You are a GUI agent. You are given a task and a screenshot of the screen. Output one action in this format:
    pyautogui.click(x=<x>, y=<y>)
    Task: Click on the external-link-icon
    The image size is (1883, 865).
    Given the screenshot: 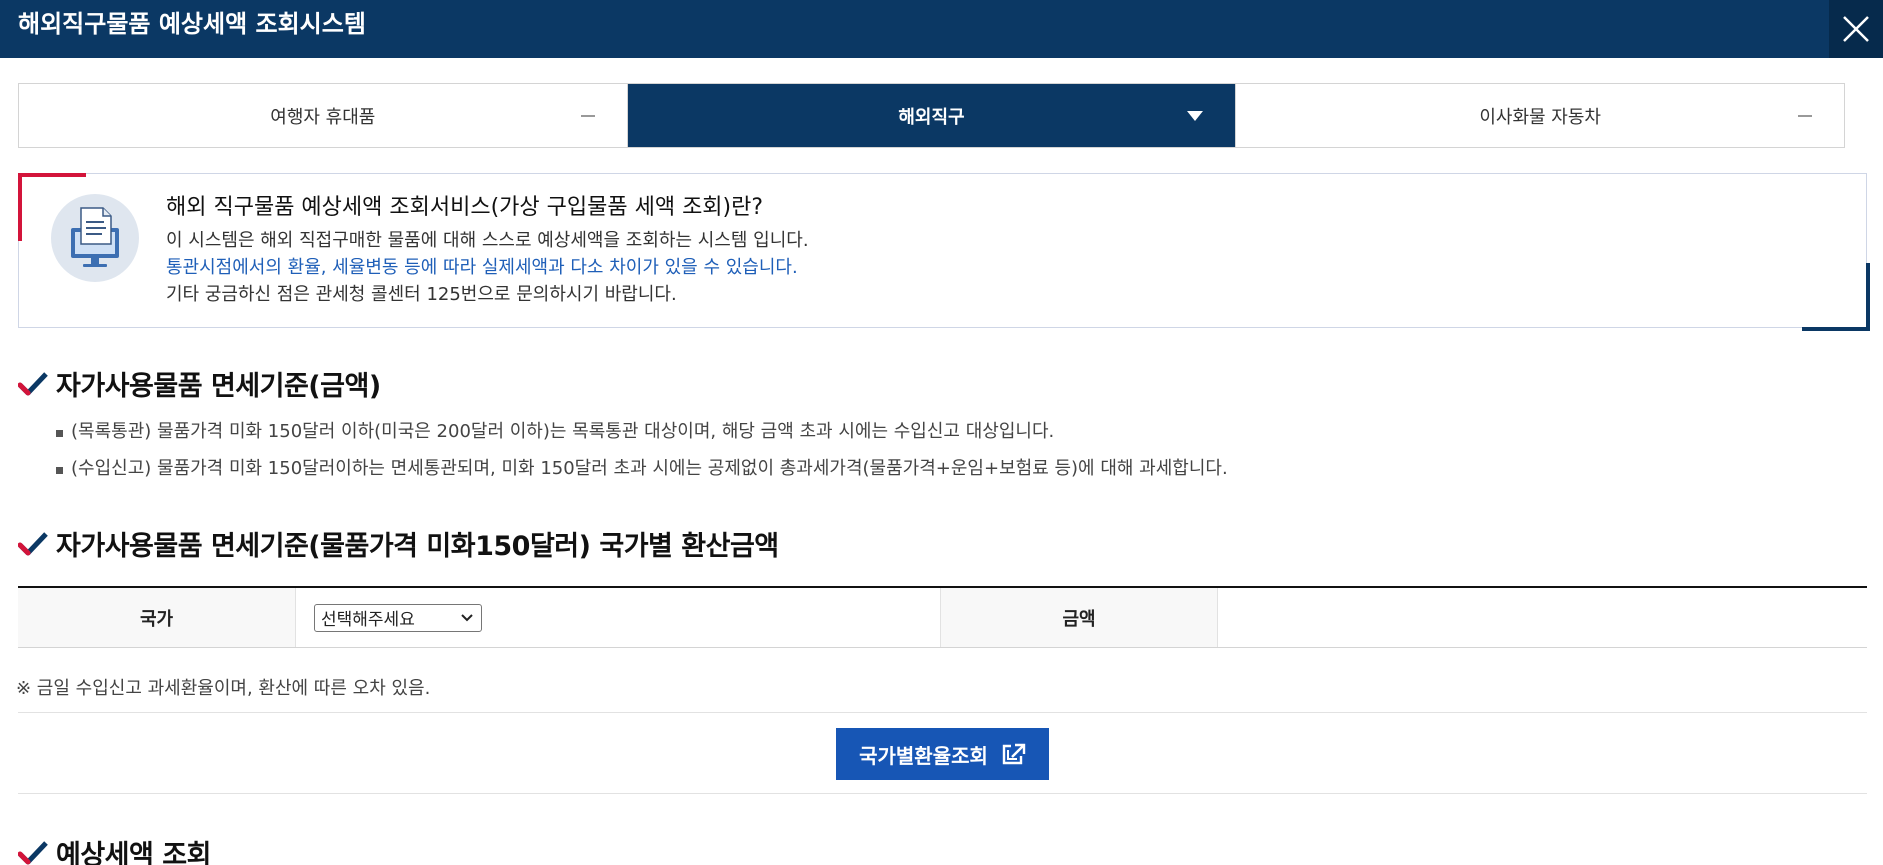 What is the action you would take?
    pyautogui.click(x=1014, y=754)
    